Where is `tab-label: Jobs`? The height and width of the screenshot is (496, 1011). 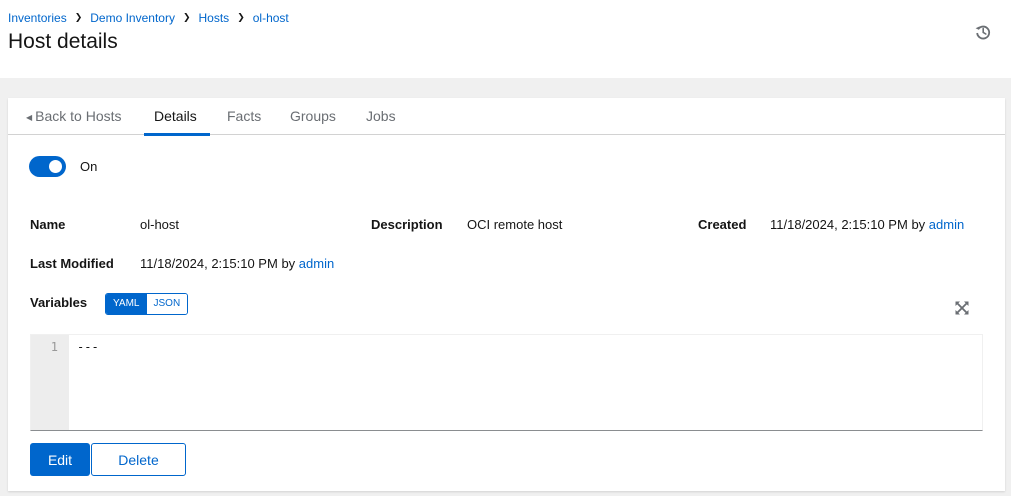 tab-label: Jobs is located at coordinates (381, 116).